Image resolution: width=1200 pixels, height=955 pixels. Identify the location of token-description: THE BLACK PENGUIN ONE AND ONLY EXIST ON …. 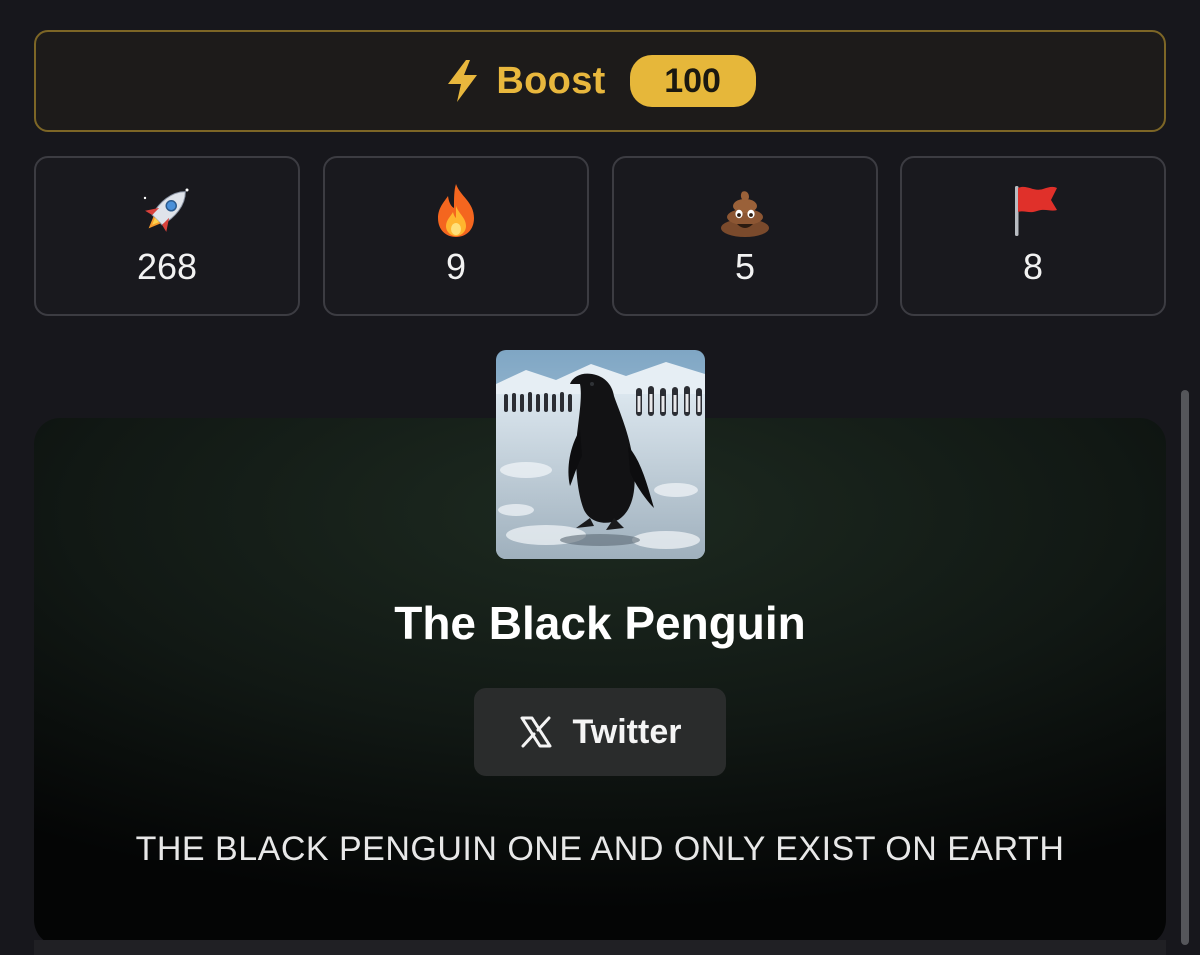
(600, 849).